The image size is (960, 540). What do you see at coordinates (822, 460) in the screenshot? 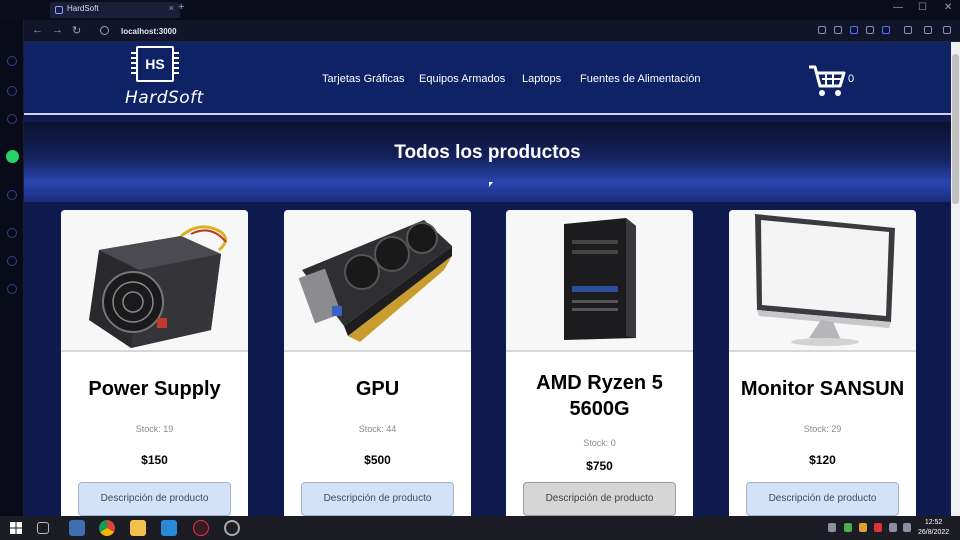
I see `product-price: $120` at bounding box center [822, 460].